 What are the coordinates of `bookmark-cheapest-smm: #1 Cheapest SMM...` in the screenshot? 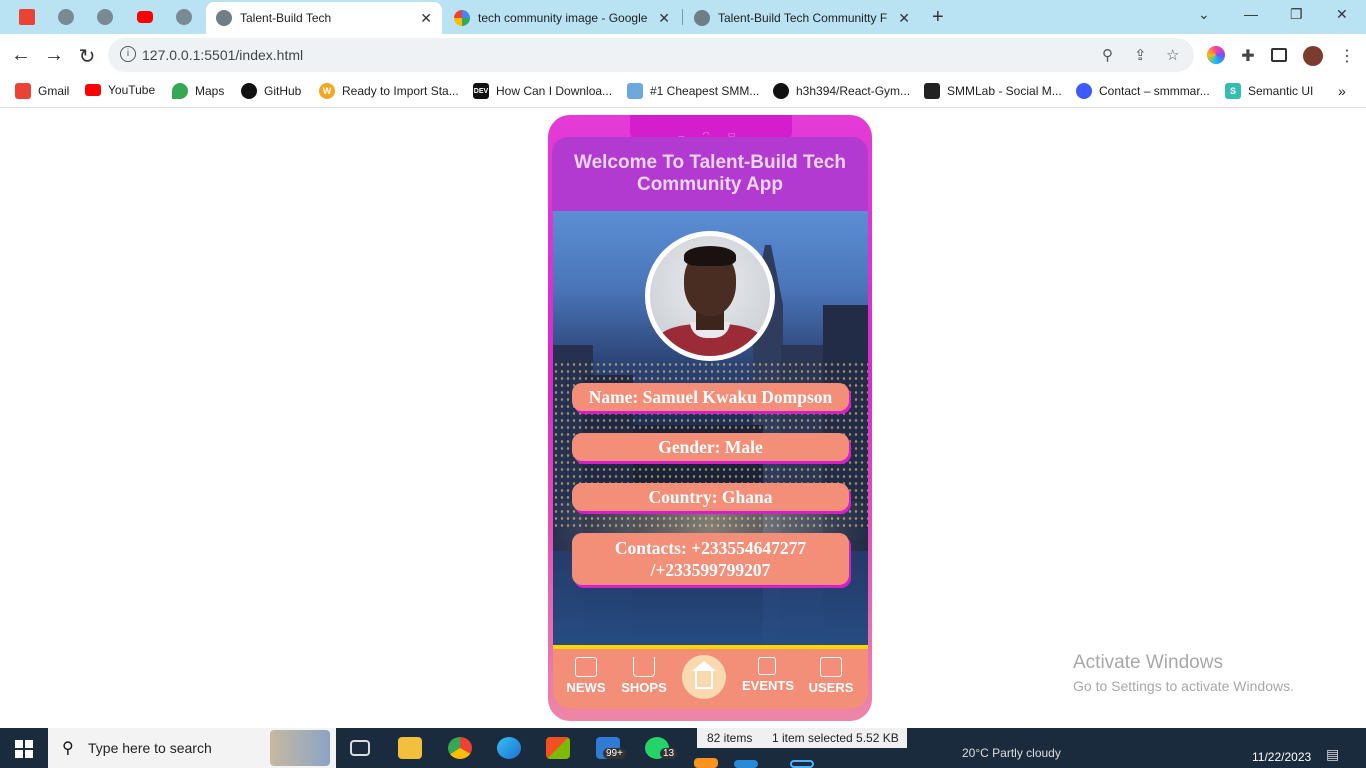 It's located at (693, 91).